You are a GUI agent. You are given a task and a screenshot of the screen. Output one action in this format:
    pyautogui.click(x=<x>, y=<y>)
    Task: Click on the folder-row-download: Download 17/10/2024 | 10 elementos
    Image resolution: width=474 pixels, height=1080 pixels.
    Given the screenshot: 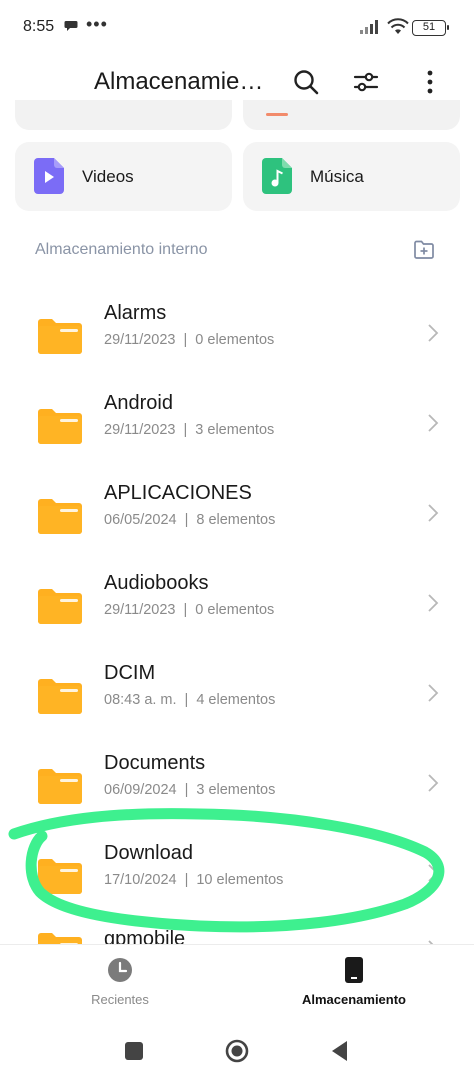 What is the action you would take?
    pyautogui.click(x=237, y=869)
    